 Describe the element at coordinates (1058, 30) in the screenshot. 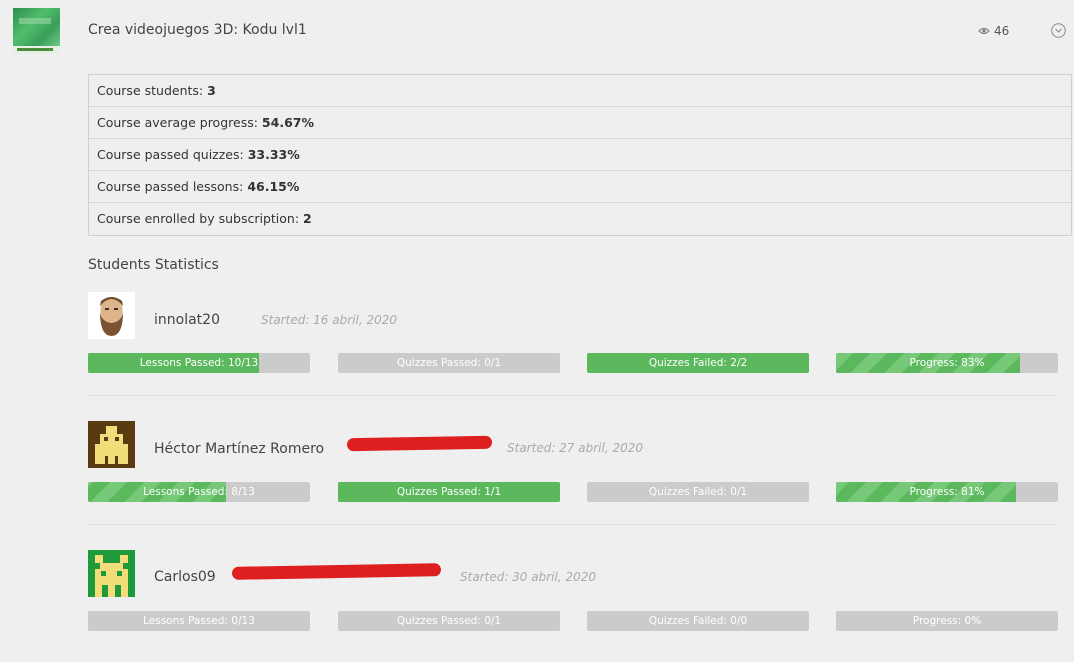

I see `chevron-down-icon` at that location.